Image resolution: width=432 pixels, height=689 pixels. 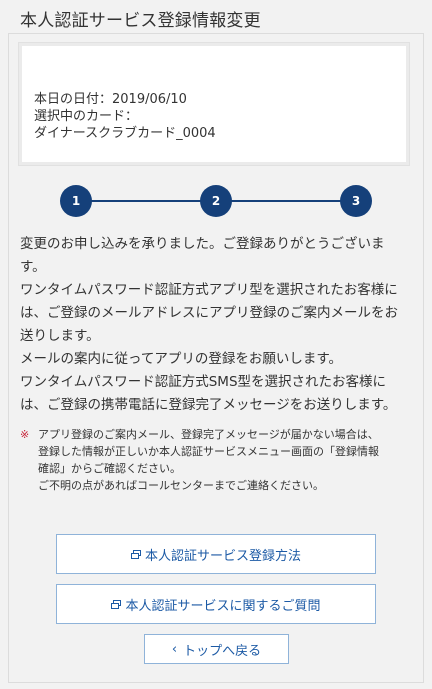 I want to click on date-text: 本日の日付：2019/06/10, so click(x=110, y=99).